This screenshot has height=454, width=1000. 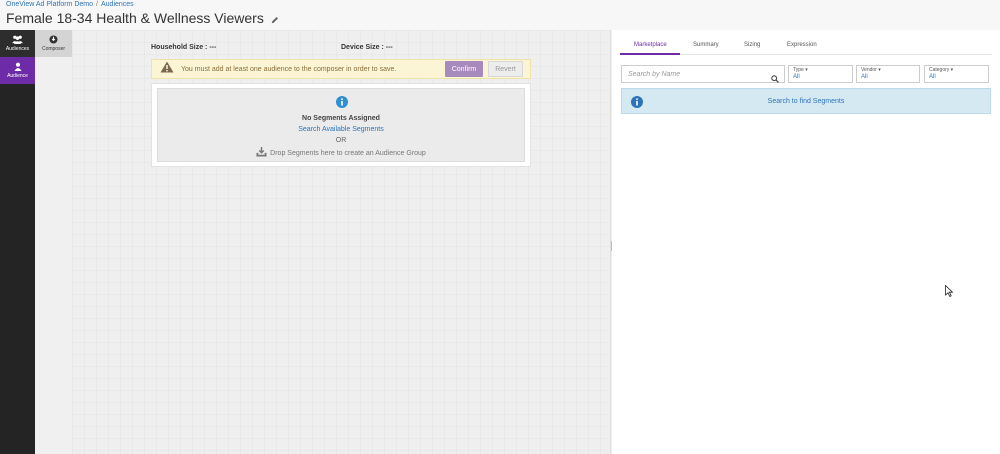 I want to click on rail-audiences-button: Audiences, so click(x=17, y=43).